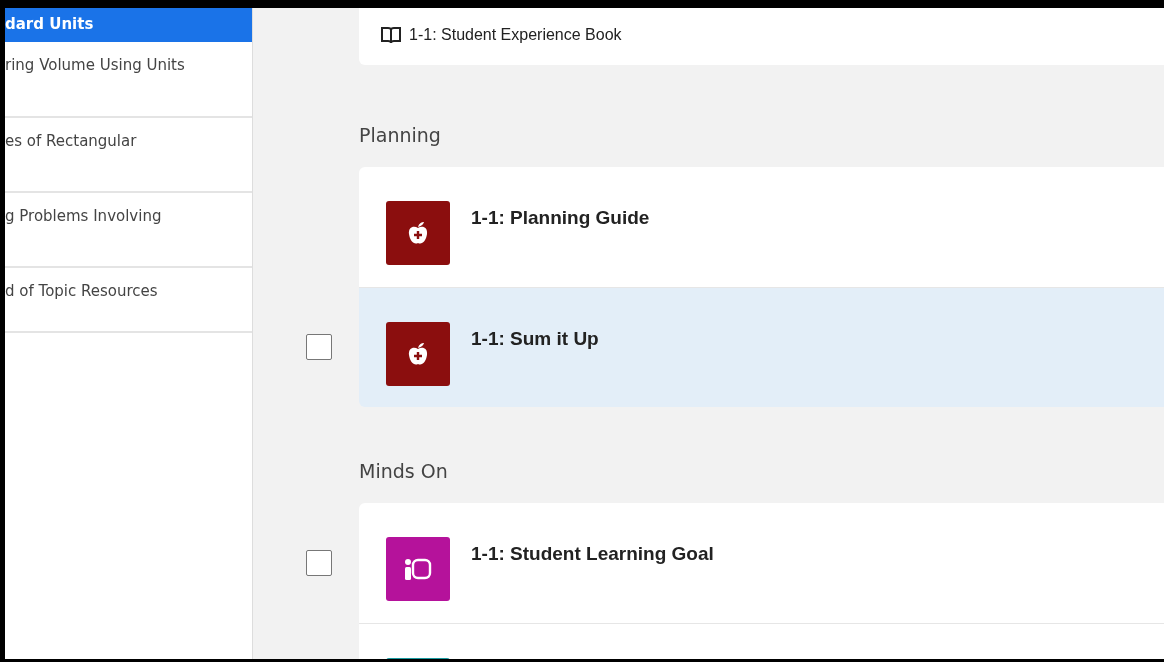 The image size is (1164, 662). What do you see at coordinates (404, 471) in the screenshot?
I see `section-heading: Minds On` at bounding box center [404, 471].